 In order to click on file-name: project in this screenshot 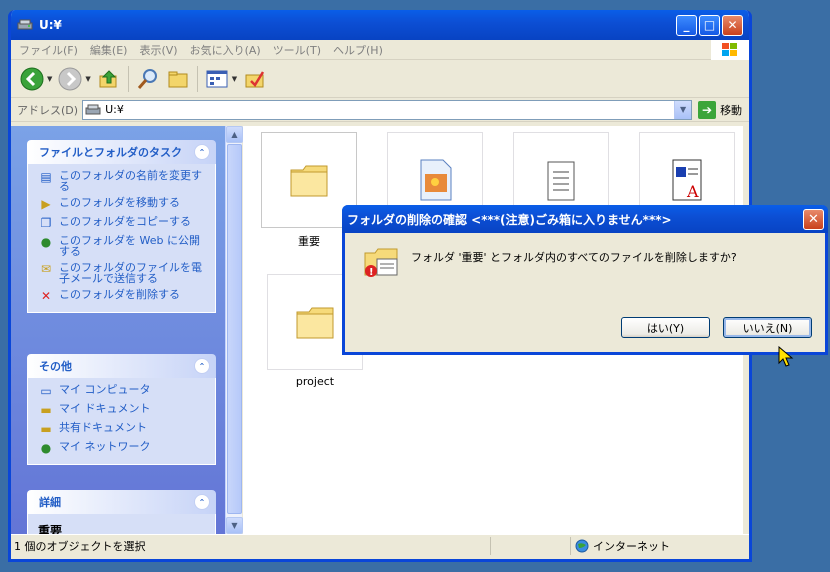, I will do `click(315, 381)`.